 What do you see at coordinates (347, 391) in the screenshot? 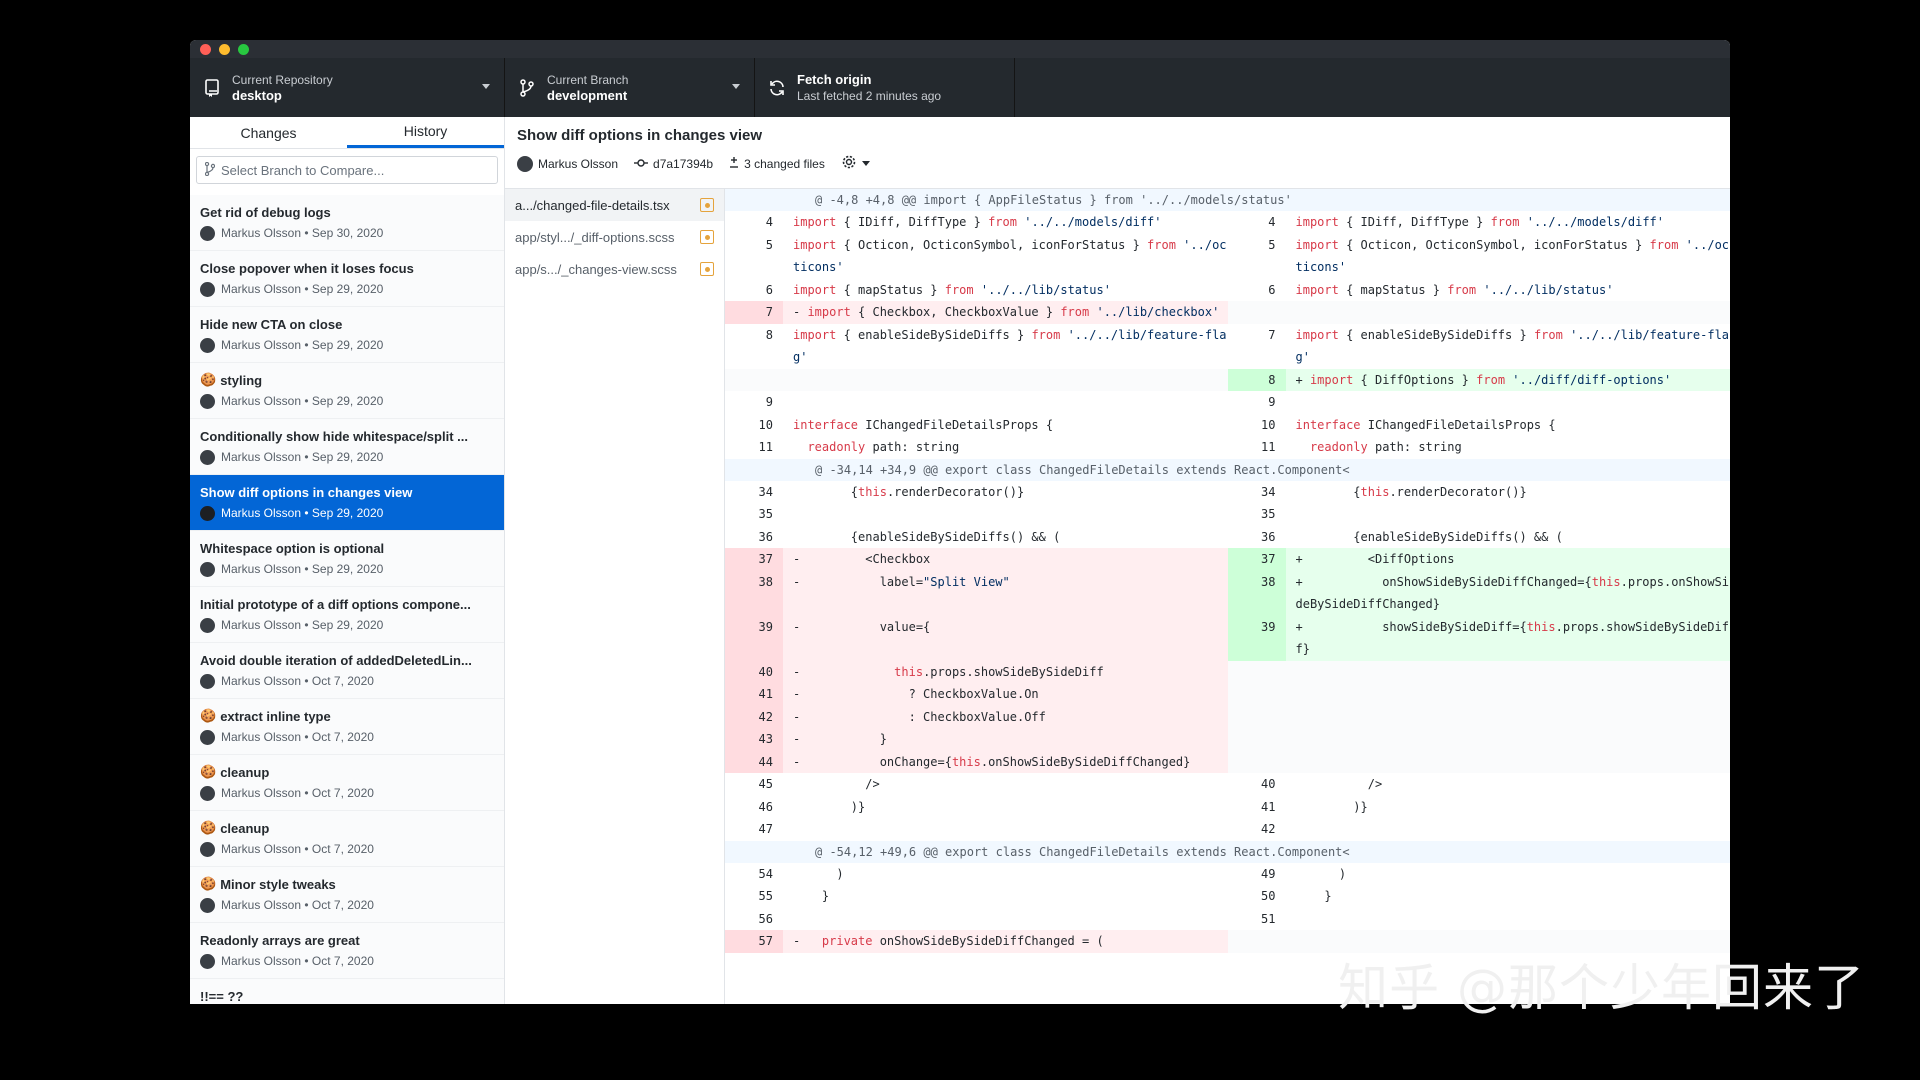
I see `commit-list-item: 🍪 styling Markus Olsson • Sep 29, 2020` at bounding box center [347, 391].